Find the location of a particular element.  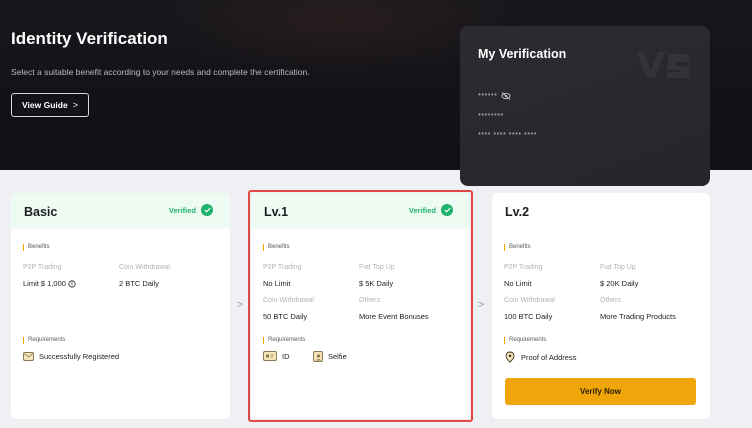

requirement-label: Selfie is located at coordinates (337, 356).